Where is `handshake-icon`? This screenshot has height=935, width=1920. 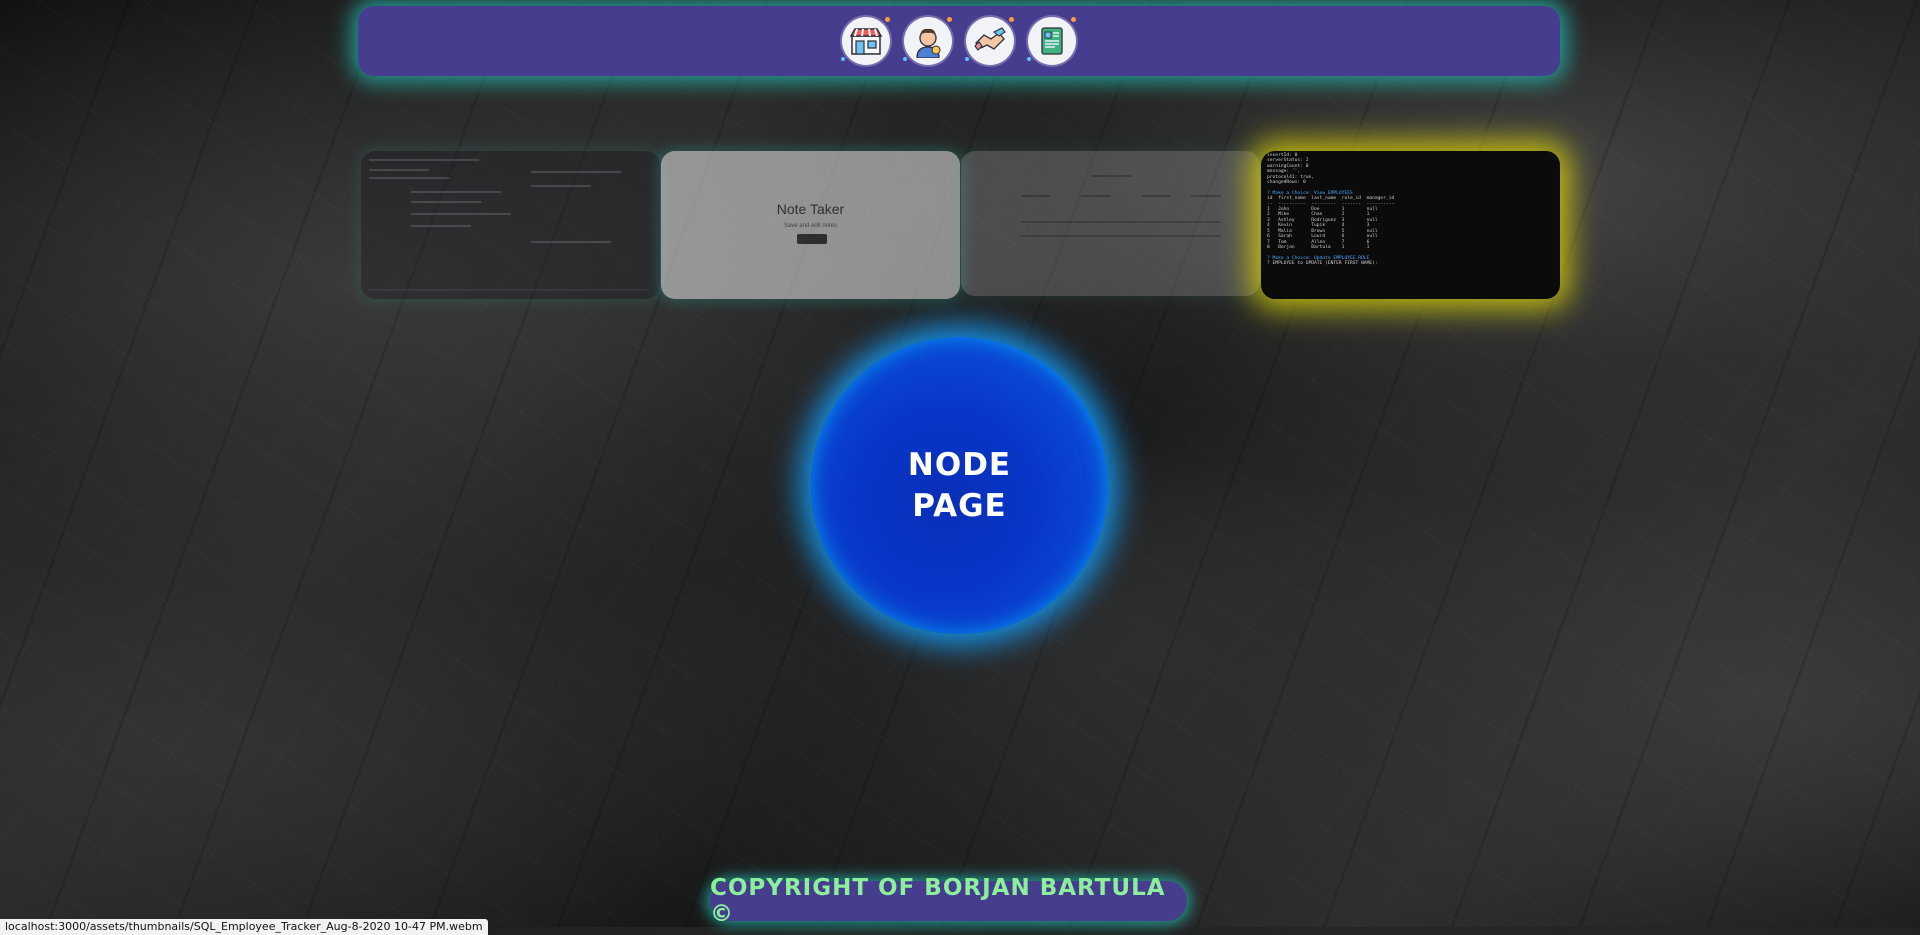
handshake-icon is located at coordinates (989, 41).